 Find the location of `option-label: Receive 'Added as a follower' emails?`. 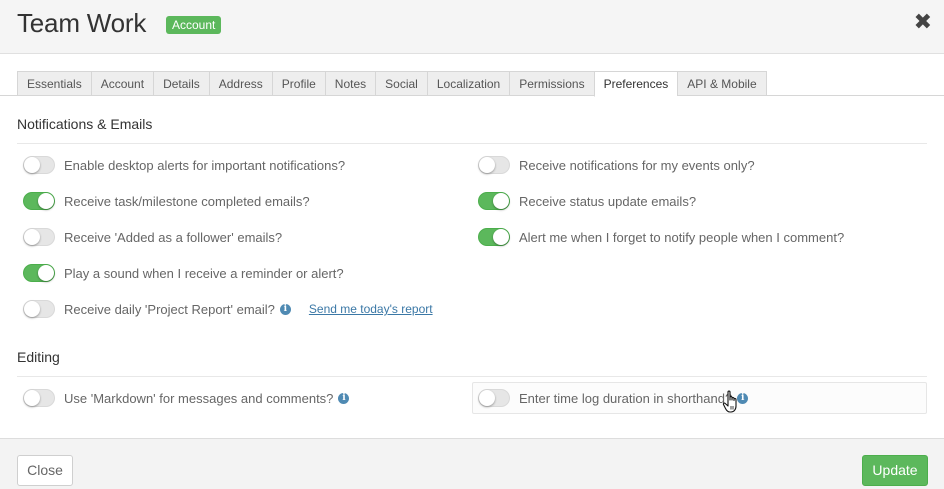

option-label: Receive 'Added as a follower' emails? is located at coordinates (173, 237).